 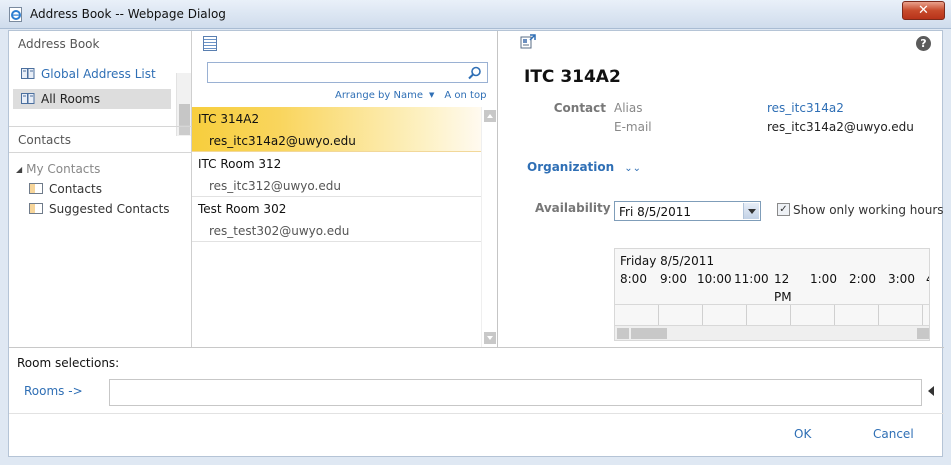 I want to click on schedule-day-label: Friday 8/5/2011, so click(x=667, y=261).